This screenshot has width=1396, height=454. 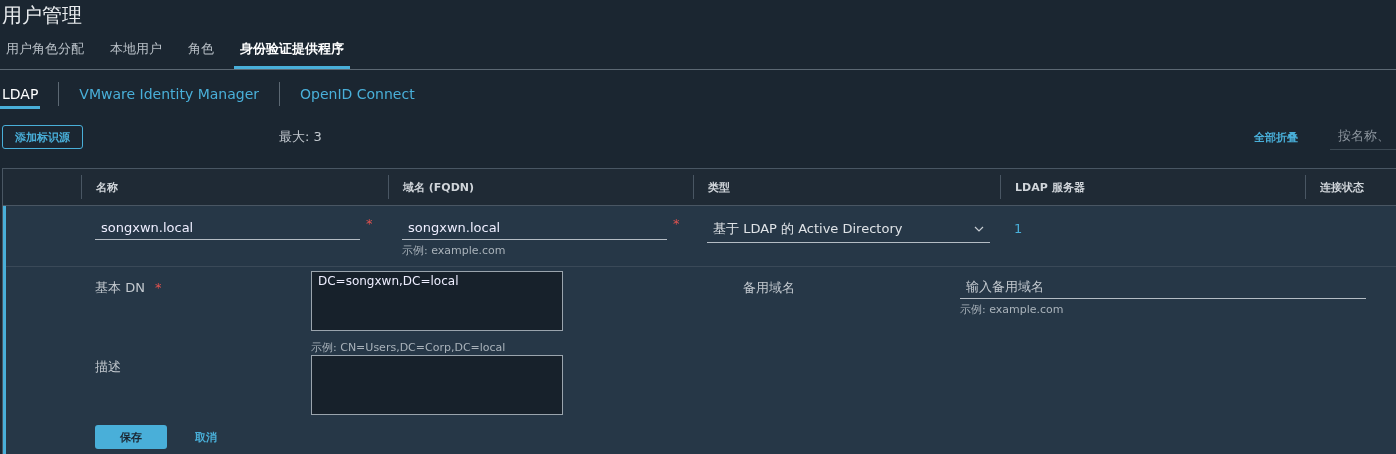 I want to click on field-label: 描述, so click(x=108, y=366).